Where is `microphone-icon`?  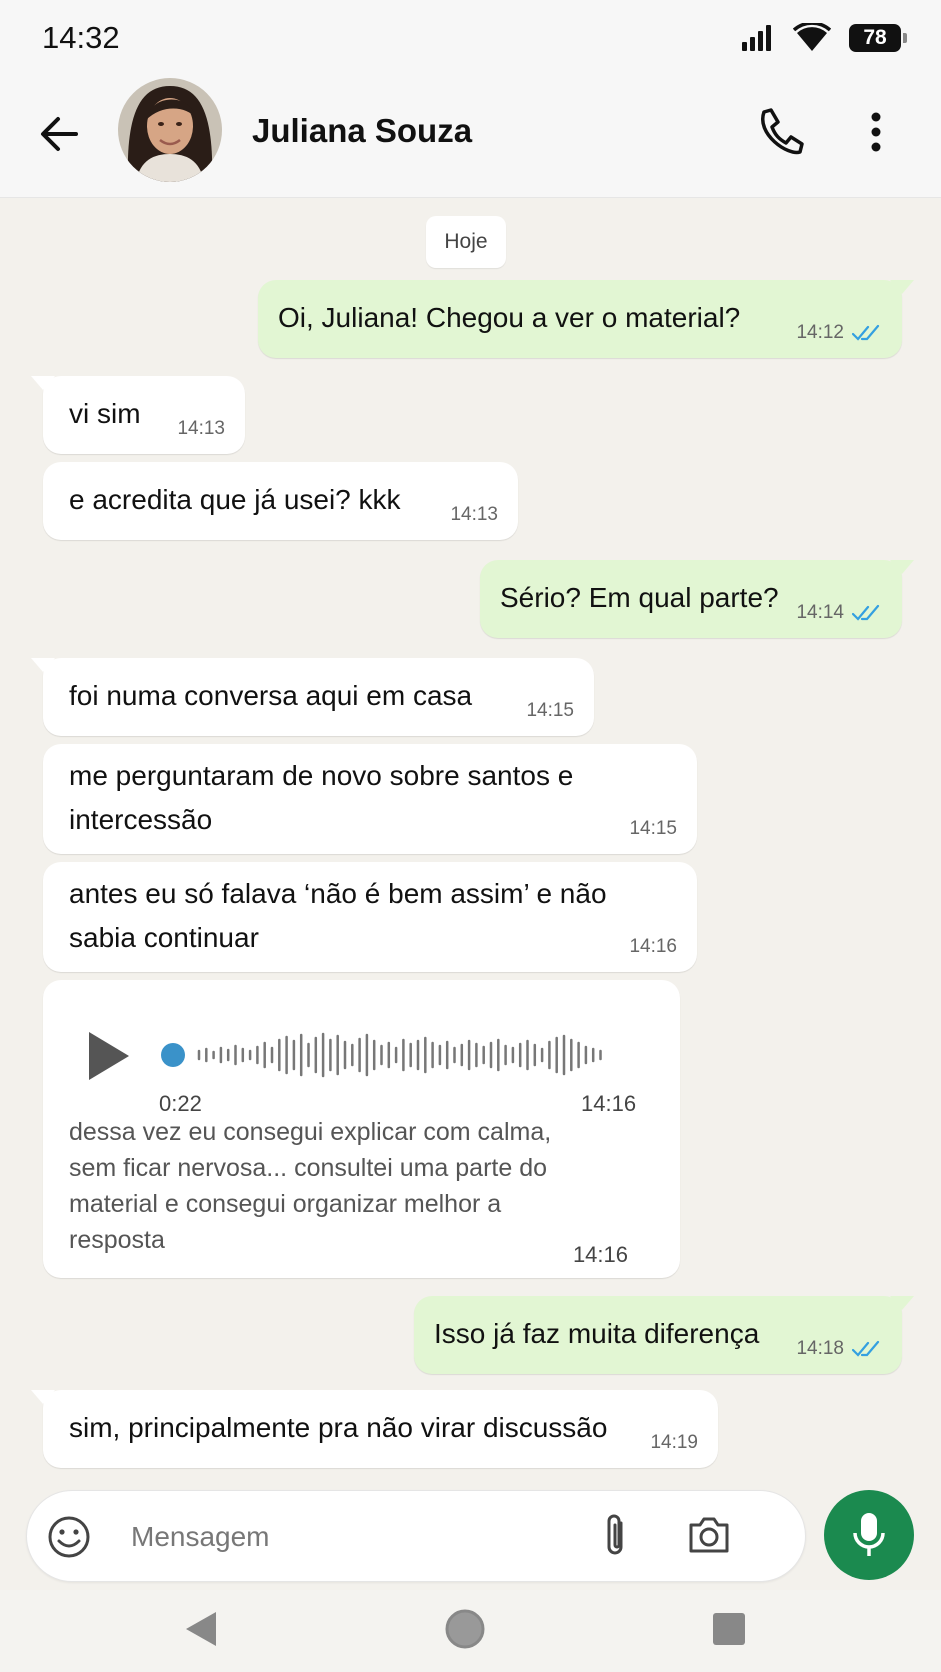 microphone-icon is located at coordinates (869, 1534).